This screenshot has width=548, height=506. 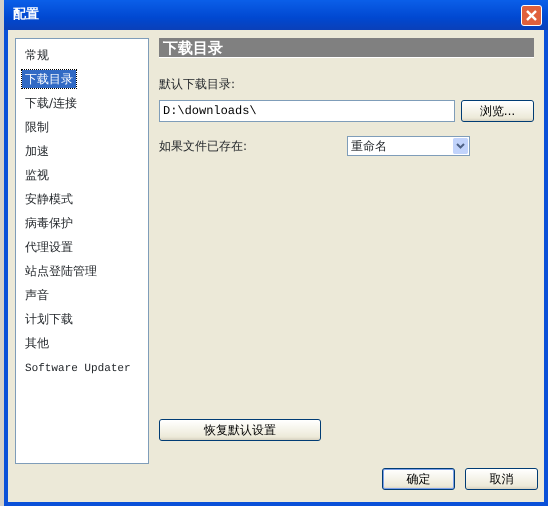 I want to click on category-item: 下载/连接, so click(x=51, y=103).